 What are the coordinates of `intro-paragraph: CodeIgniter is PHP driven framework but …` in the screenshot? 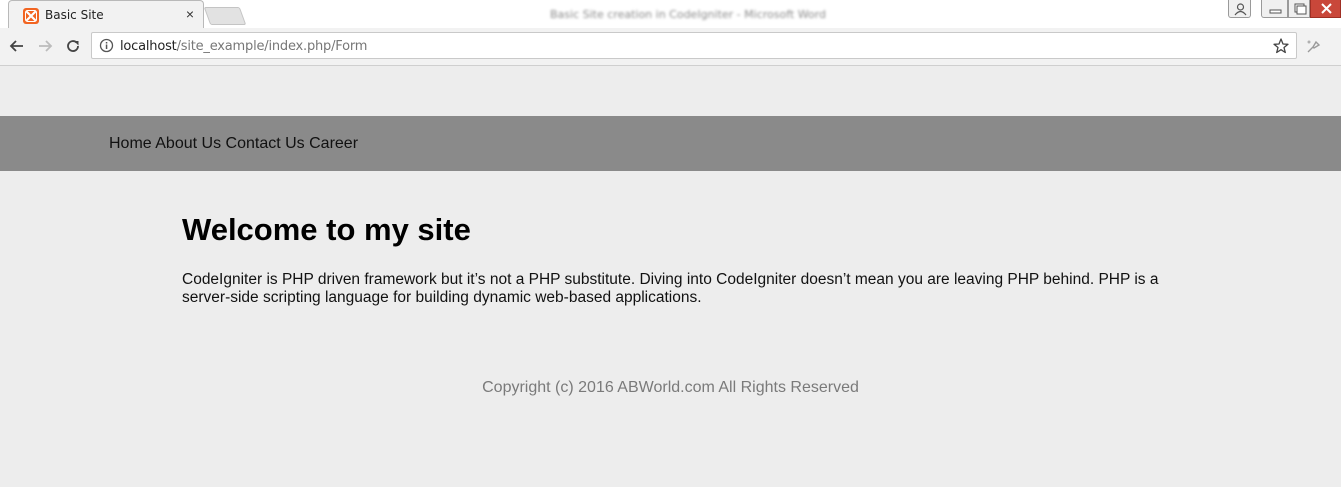 It's located at (670, 288).